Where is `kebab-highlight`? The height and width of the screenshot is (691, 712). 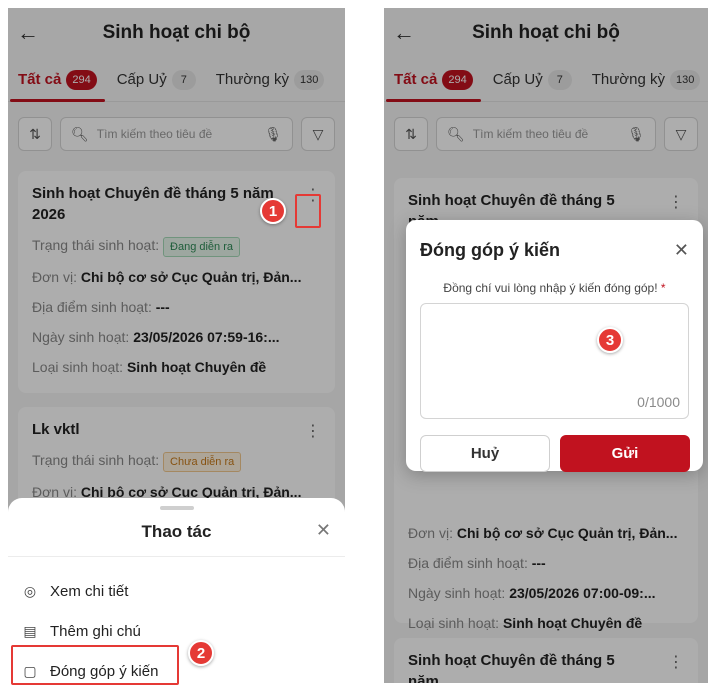 kebab-highlight is located at coordinates (308, 211).